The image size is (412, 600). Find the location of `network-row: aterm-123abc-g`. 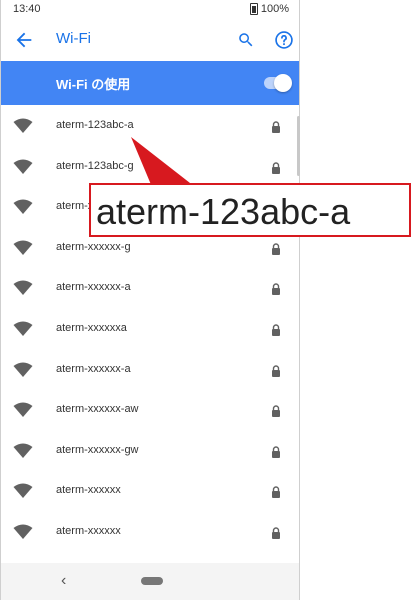

network-row: aterm-123abc-g is located at coordinates (150, 167).